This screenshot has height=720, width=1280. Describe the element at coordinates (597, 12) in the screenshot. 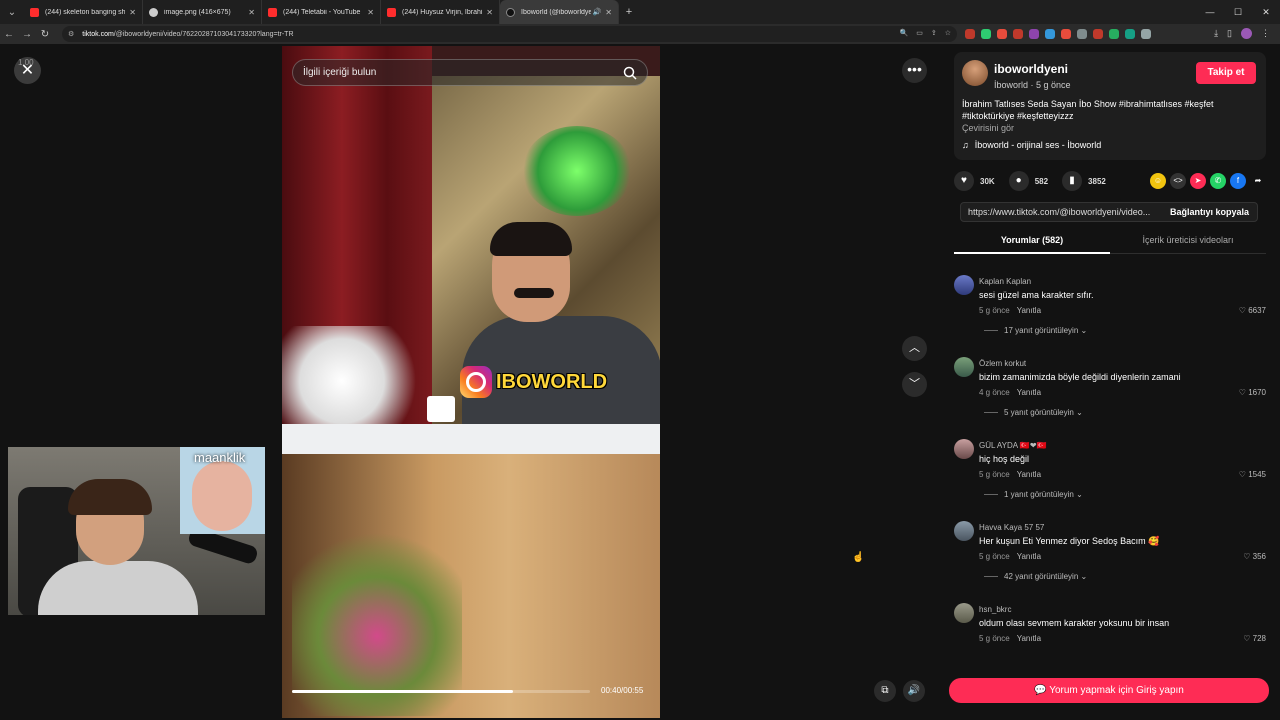

I see `speaker-icon: 🔊` at that location.